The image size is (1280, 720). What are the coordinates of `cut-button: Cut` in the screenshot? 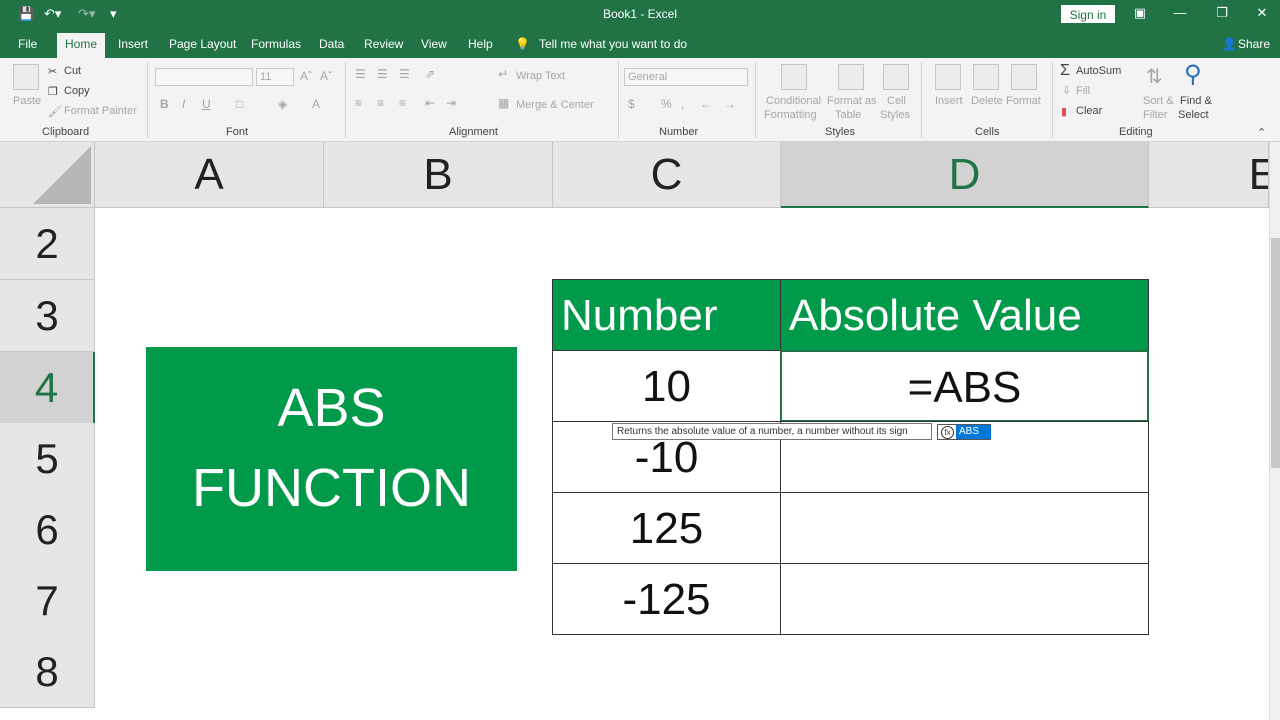 It's located at (72, 71).